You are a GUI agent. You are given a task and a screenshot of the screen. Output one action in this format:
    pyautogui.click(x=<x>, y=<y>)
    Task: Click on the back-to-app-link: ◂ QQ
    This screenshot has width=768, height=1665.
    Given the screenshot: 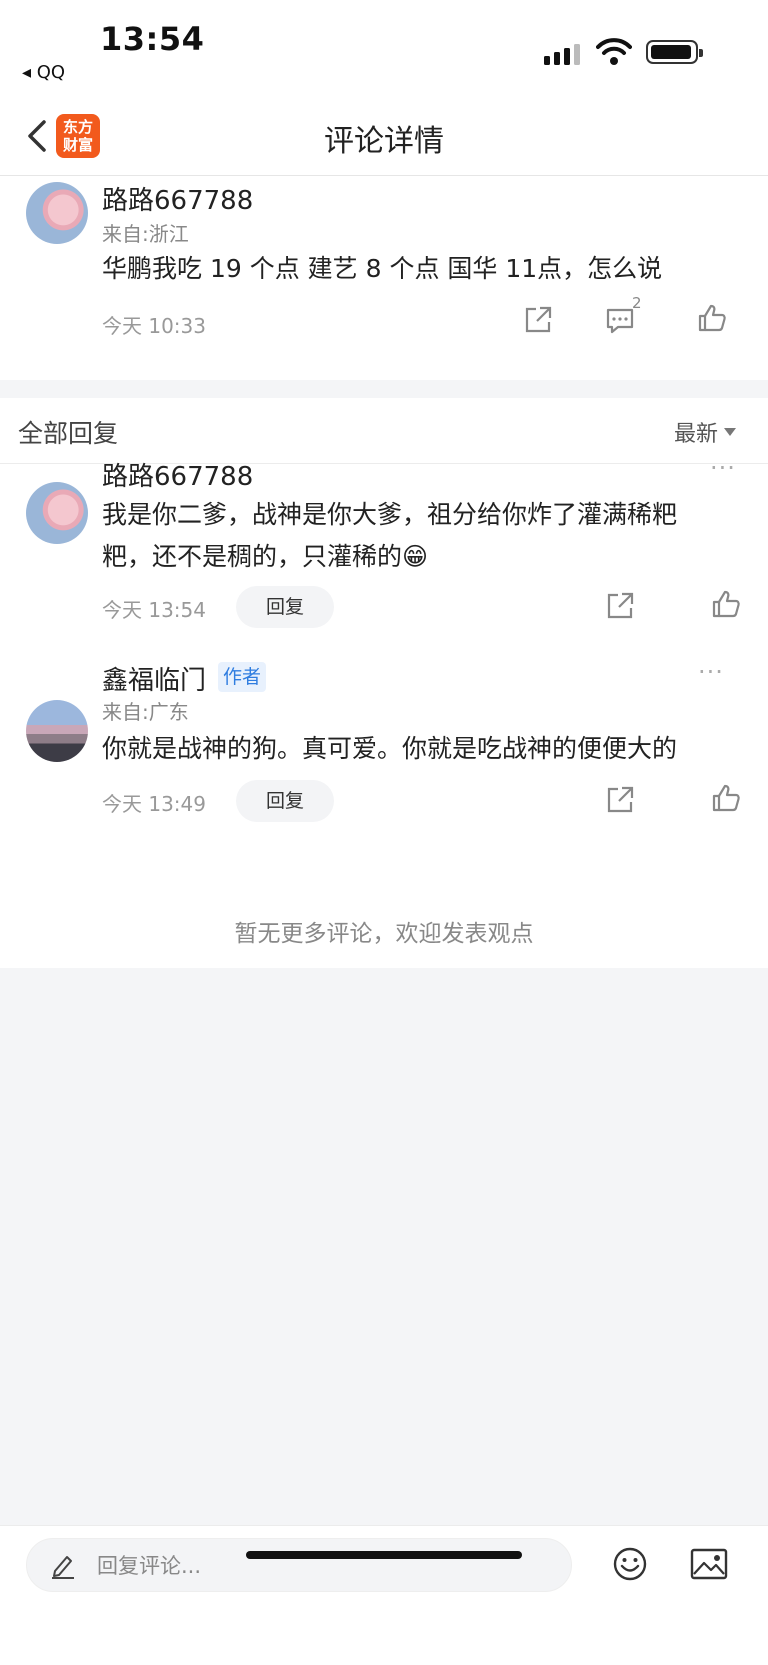 What is the action you would take?
    pyautogui.click(x=43, y=72)
    